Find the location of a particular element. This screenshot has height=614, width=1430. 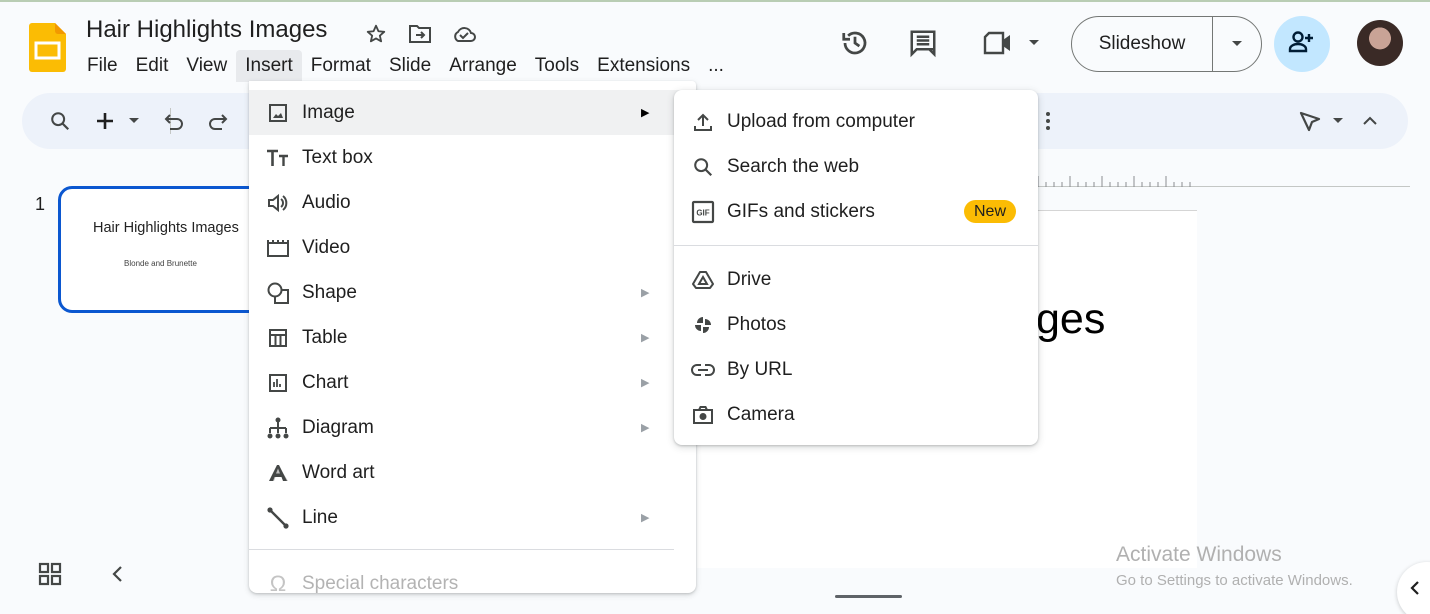

audio-icon is located at coordinates (278, 203).